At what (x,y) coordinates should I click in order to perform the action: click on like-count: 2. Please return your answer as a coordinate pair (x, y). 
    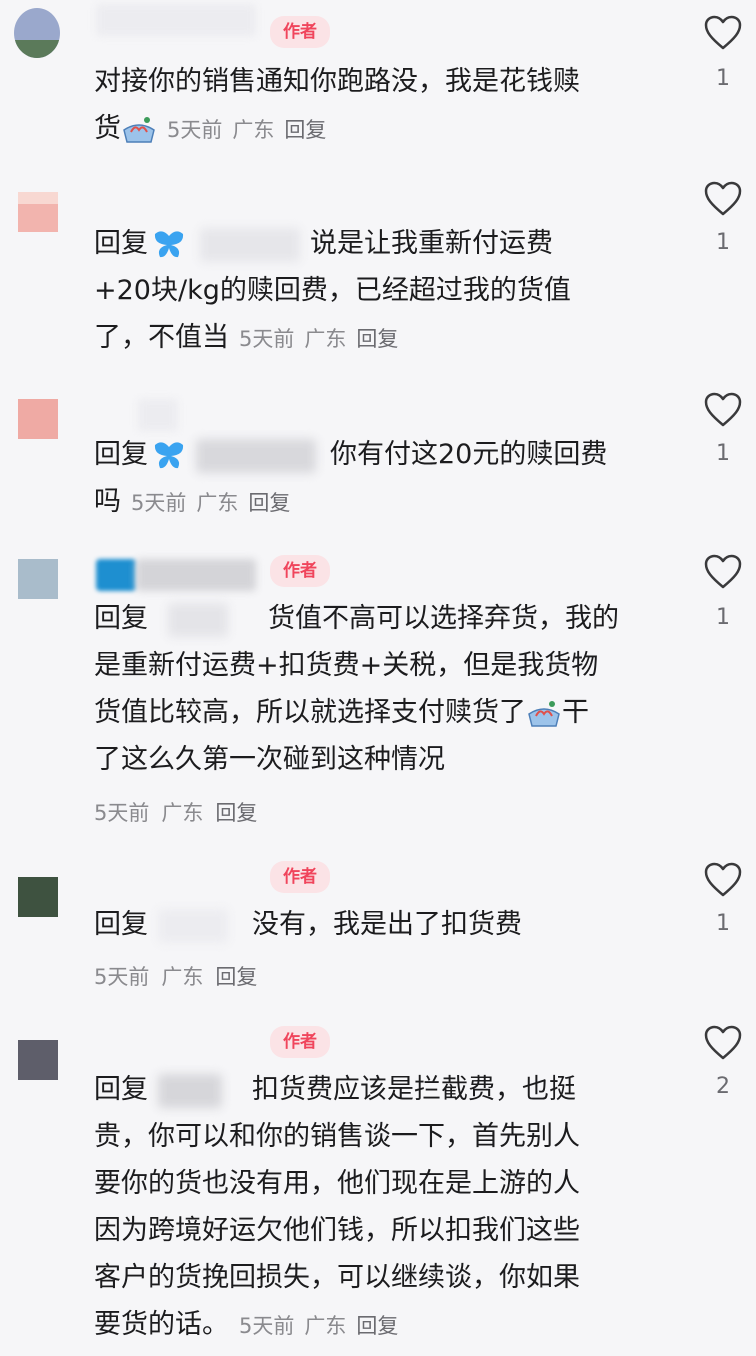
    Looking at the image, I should click on (723, 1086).